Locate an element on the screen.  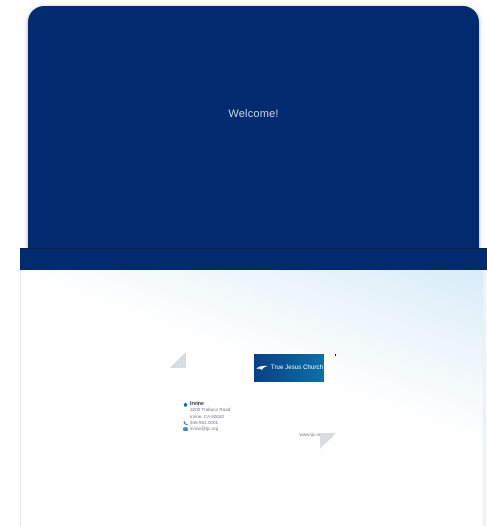
card-fold-top-left is located at coordinates (178, 360).